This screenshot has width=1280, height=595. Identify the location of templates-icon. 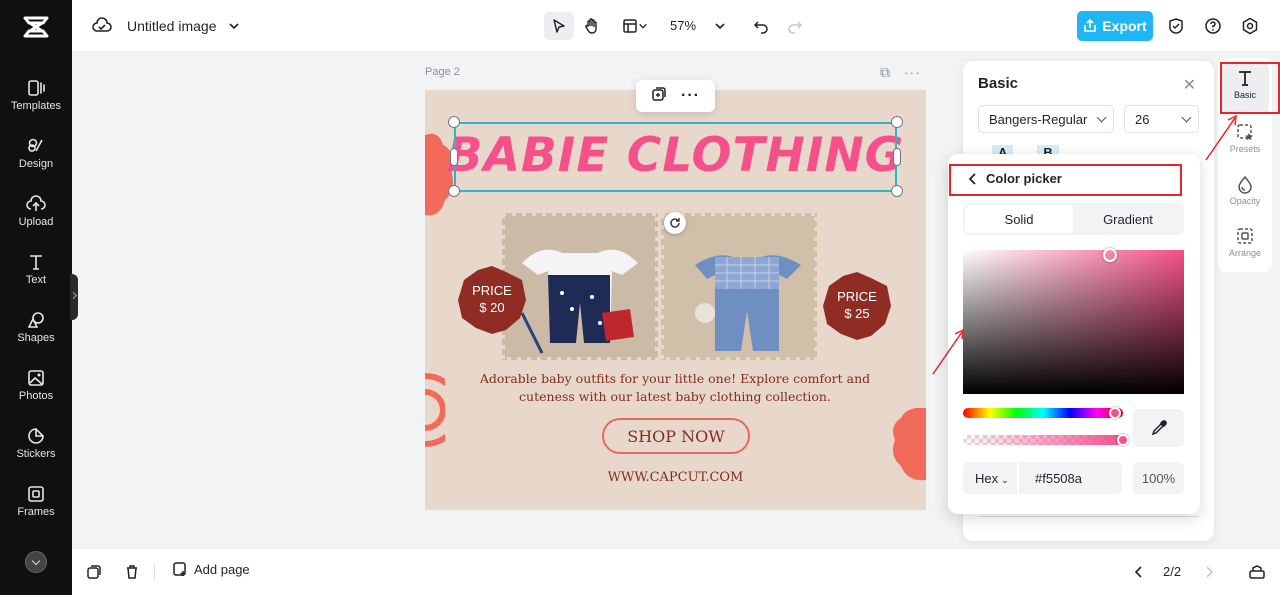
(36, 88).